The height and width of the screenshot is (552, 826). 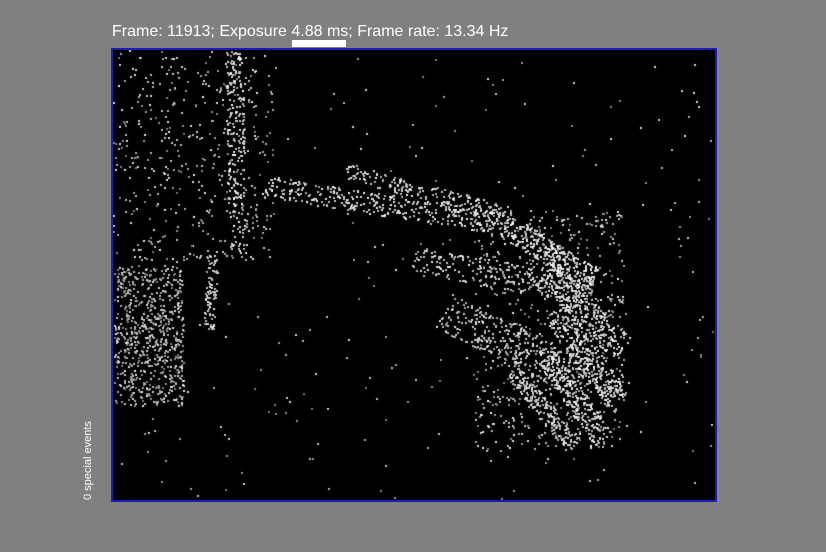 What do you see at coordinates (322, 31) in the screenshot?
I see `exposure-value: 4.88 ms;` at bounding box center [322, 31].